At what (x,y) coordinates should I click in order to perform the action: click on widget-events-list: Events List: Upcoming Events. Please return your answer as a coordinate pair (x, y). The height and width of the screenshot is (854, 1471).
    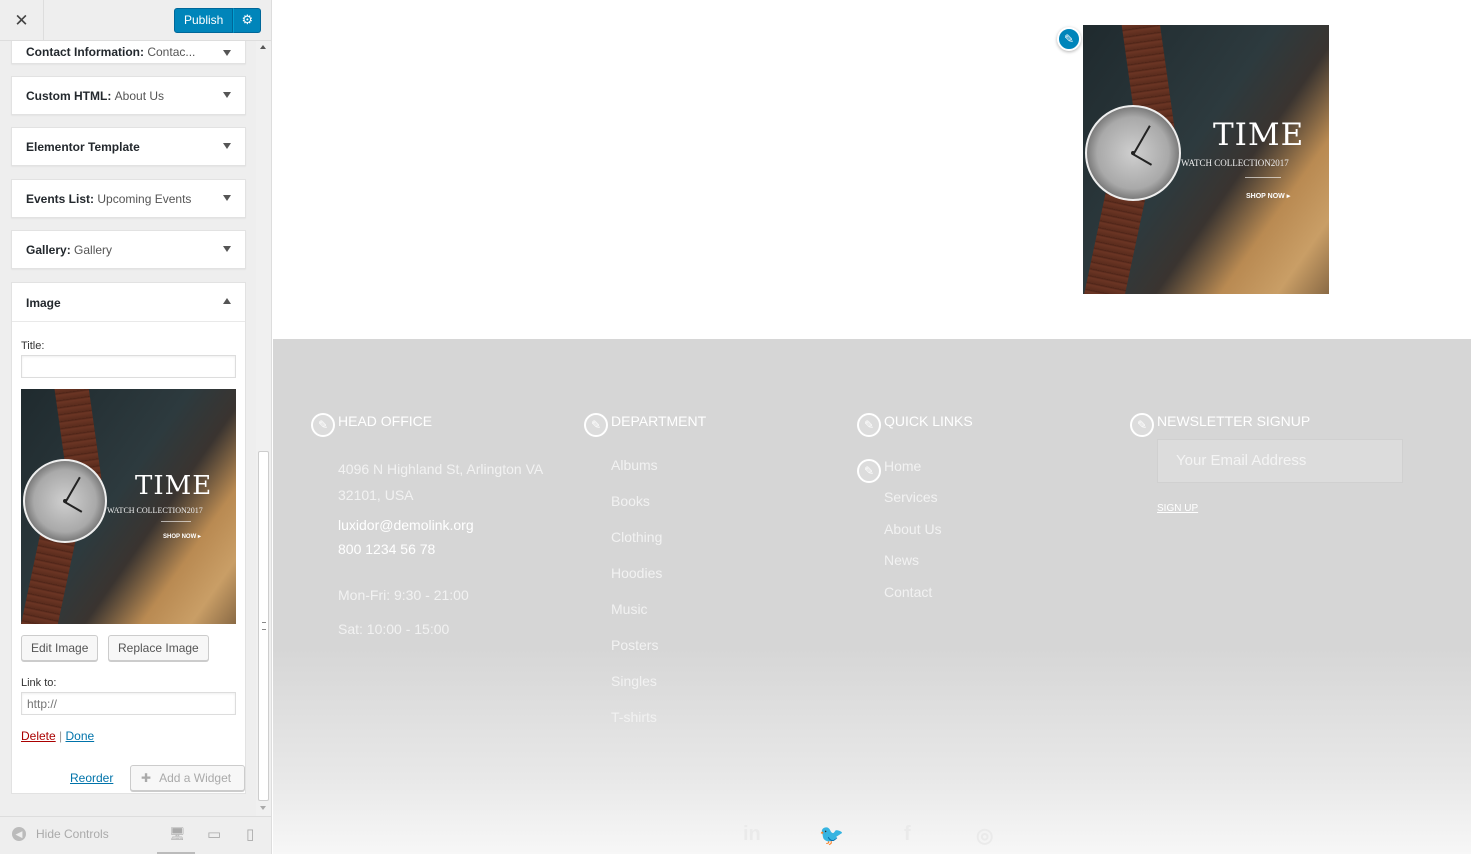
    Looking at the image, I should click on (128, 198).